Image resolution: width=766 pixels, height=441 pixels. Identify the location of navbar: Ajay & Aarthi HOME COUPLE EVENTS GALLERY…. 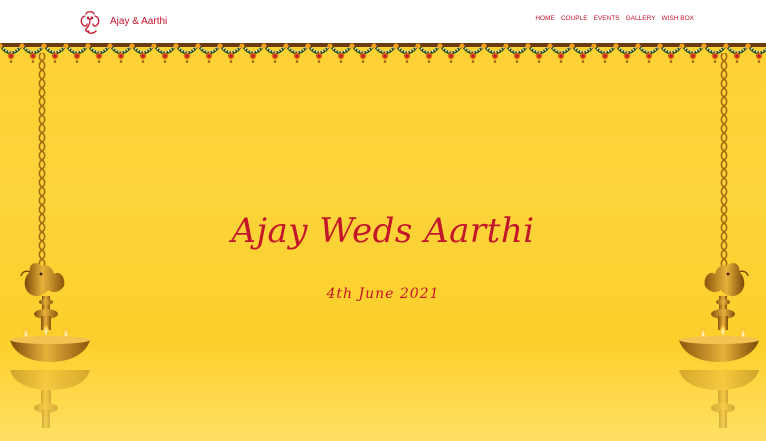
(383, 21).